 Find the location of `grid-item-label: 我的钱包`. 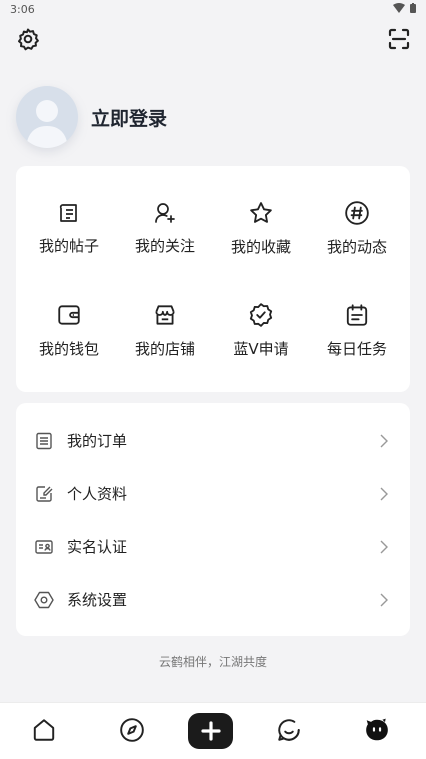

grid-item-label: 我的钱包 is located at coordinates (68, 349).